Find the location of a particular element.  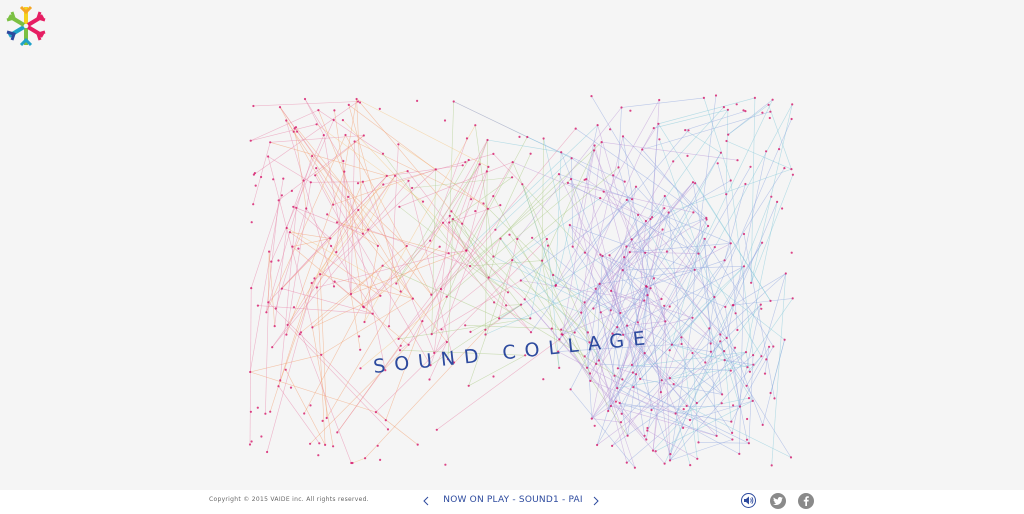

snowflake-logo-icon is located at coordinates (26, 26).